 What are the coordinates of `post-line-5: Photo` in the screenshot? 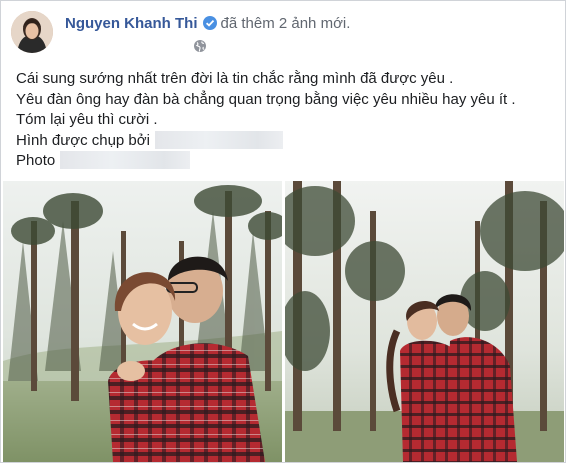 It's located at (286, 161).